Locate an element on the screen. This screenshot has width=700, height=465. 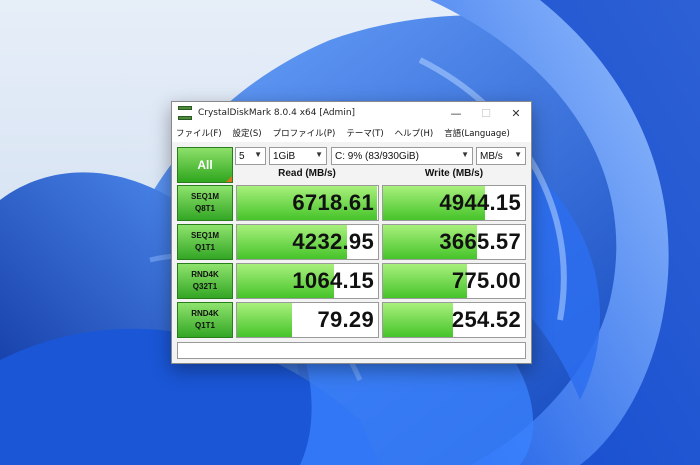
write-result-cell: 4944.15 is located at coordinates (454, 203).